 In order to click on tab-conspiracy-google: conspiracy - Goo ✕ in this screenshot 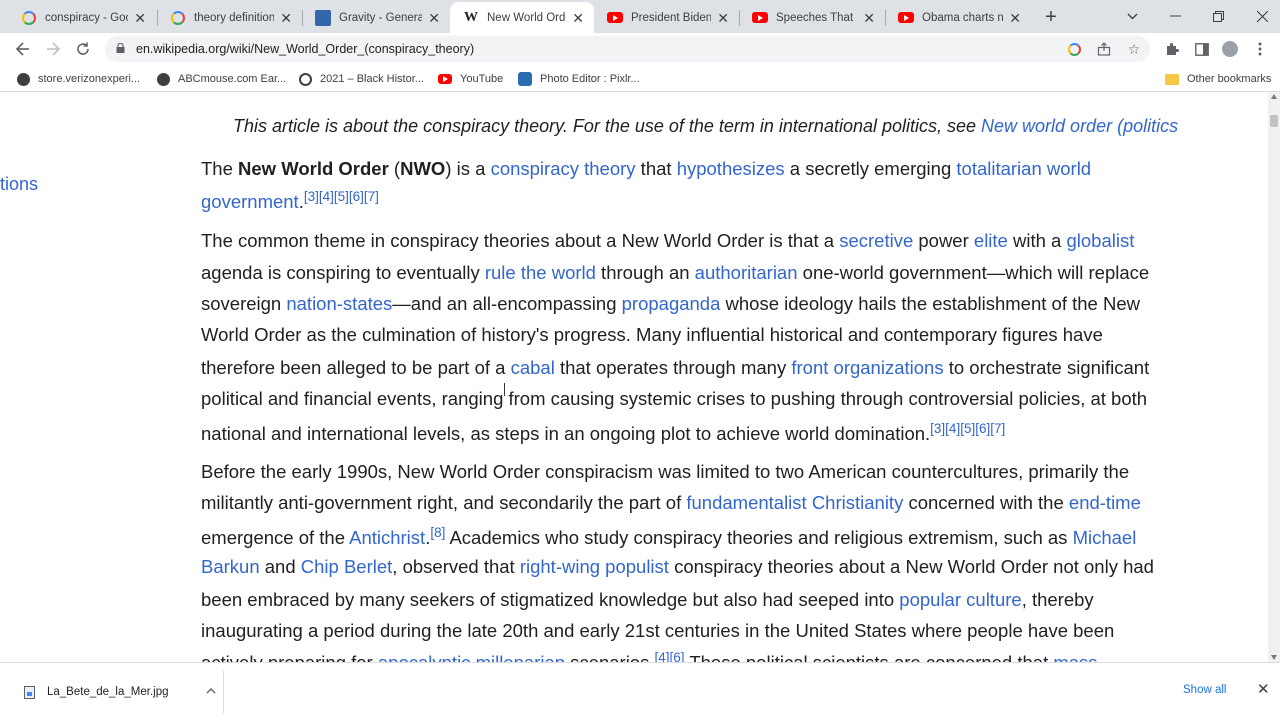, I will do `click(82, 17)`.